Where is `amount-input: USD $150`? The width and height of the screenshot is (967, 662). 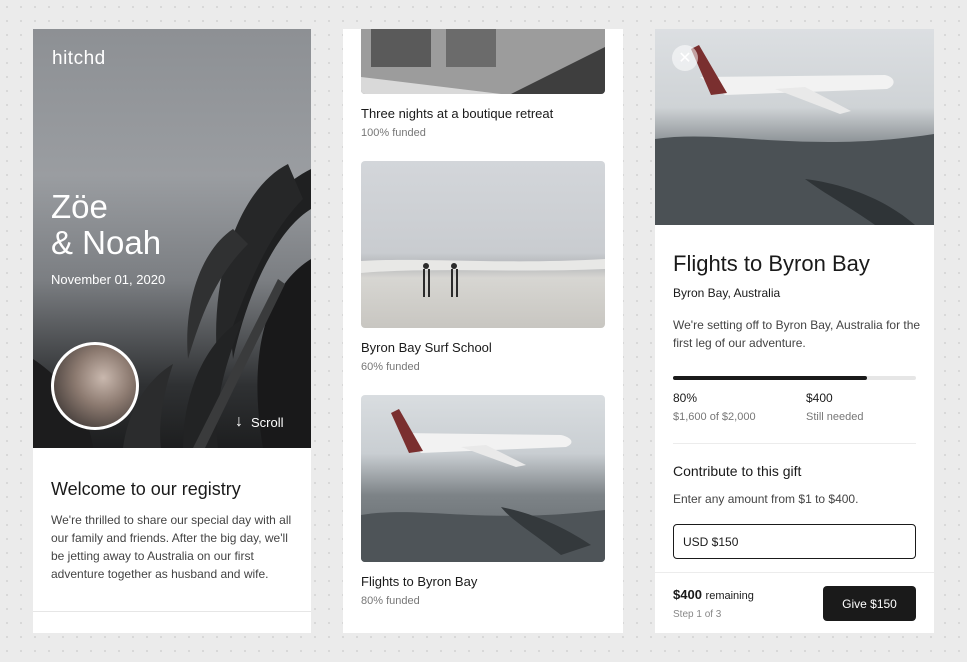
amount-input: USD $150 is located at coordinates (794, 541).